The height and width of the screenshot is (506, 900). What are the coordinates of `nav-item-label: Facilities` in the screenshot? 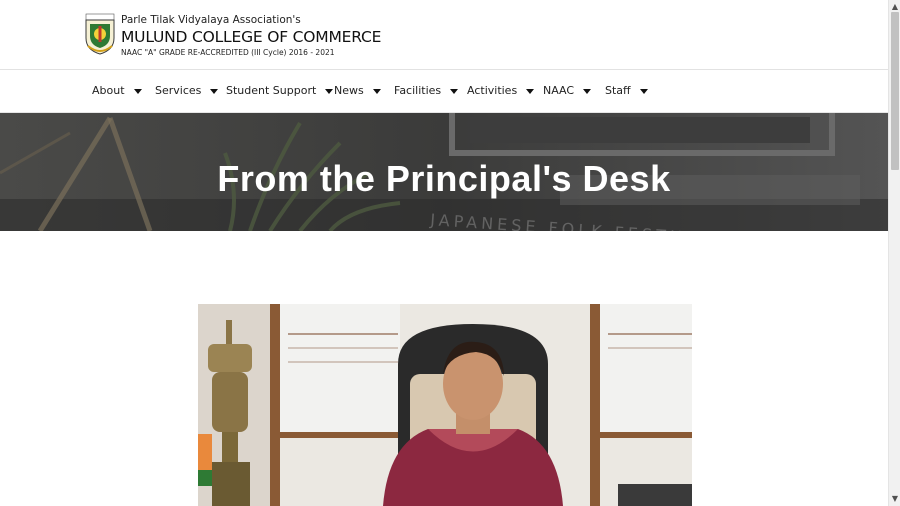 It's located at (418, 90).